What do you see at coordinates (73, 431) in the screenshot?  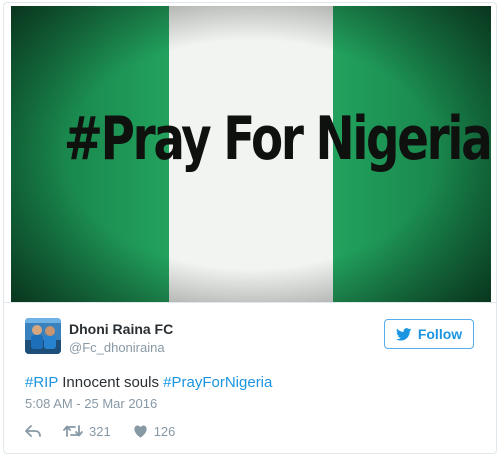 I see `retweet-icon` at bounding box center [73, 431].